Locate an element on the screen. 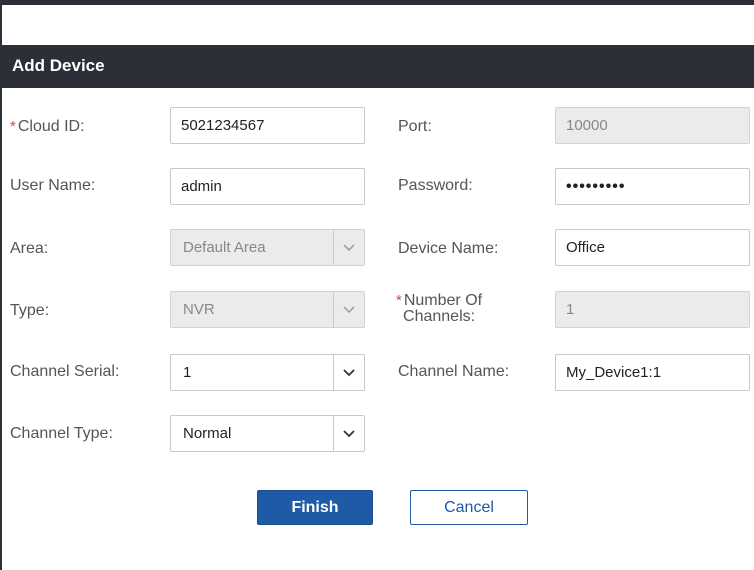  type-select: NVR is located at coordinates (267, 309).